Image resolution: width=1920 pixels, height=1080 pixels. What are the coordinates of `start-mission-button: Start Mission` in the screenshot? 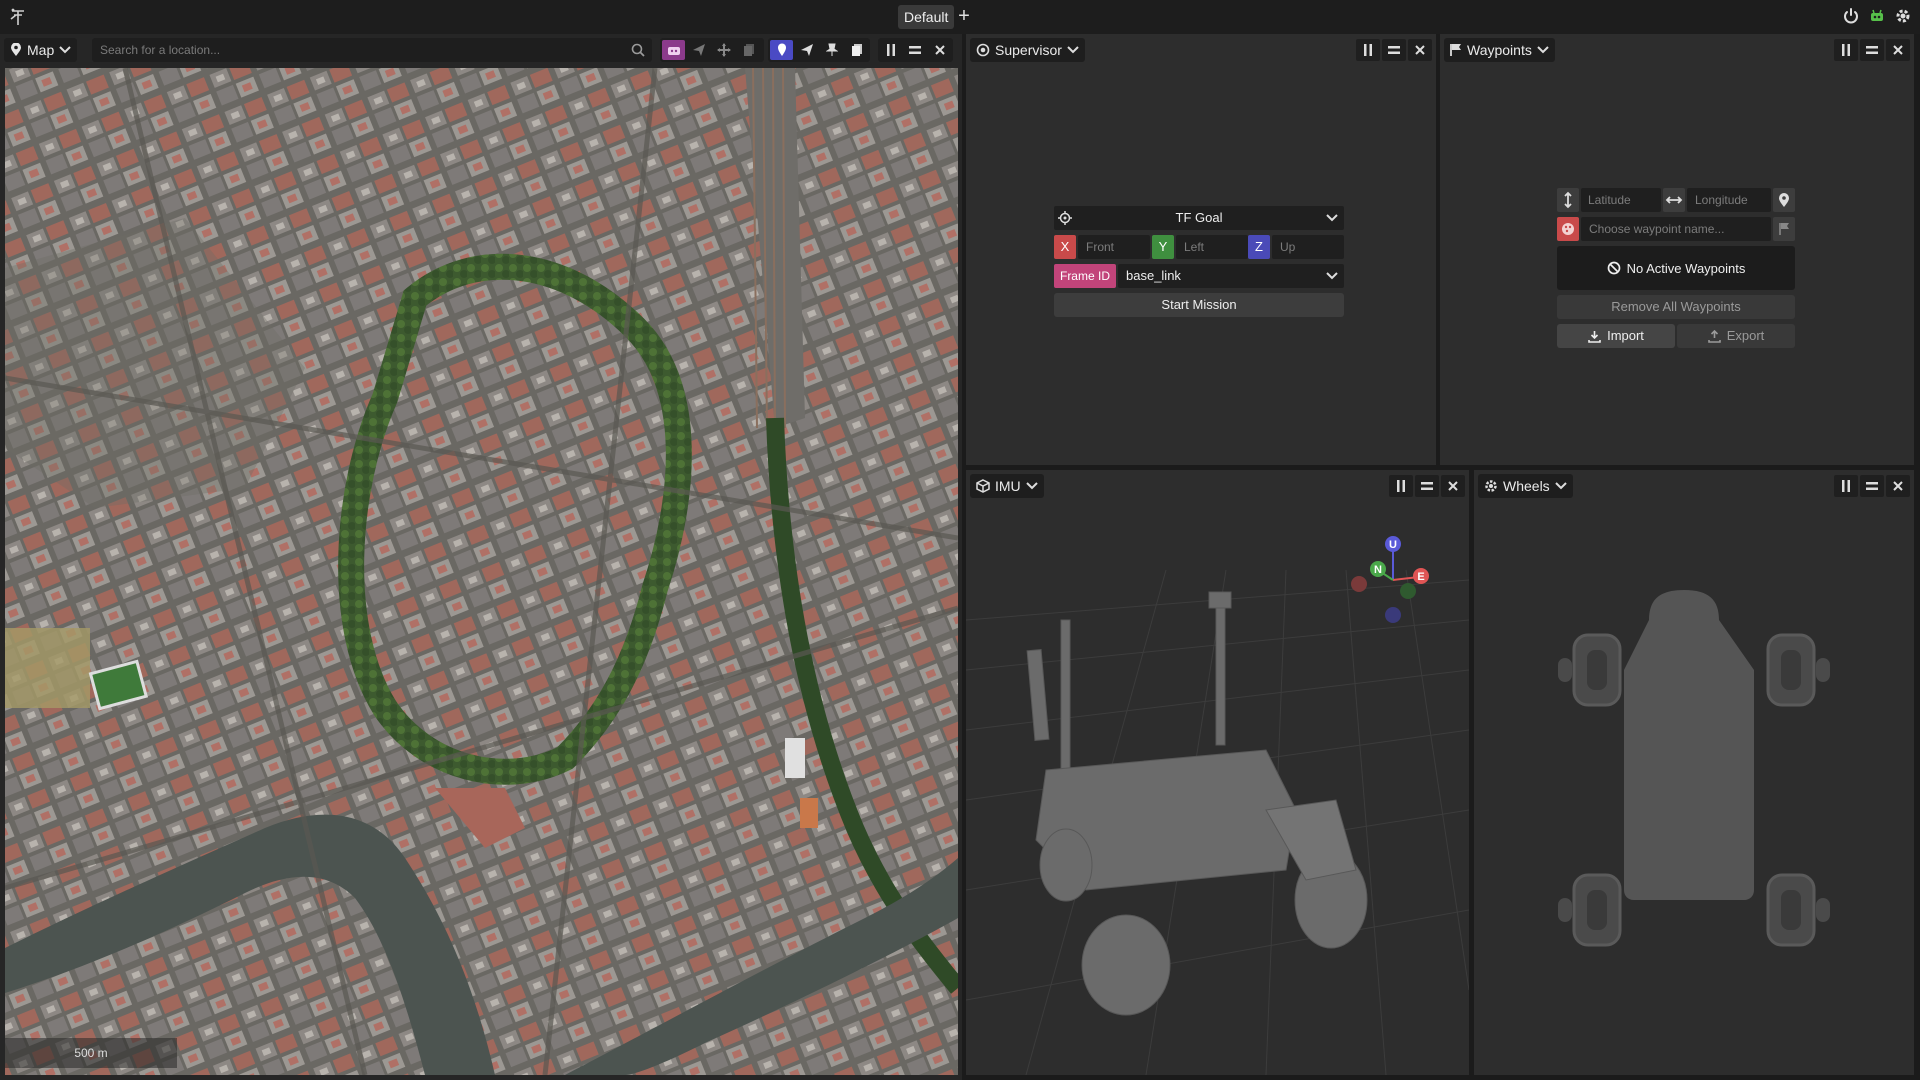 It's located at (1199, 305).